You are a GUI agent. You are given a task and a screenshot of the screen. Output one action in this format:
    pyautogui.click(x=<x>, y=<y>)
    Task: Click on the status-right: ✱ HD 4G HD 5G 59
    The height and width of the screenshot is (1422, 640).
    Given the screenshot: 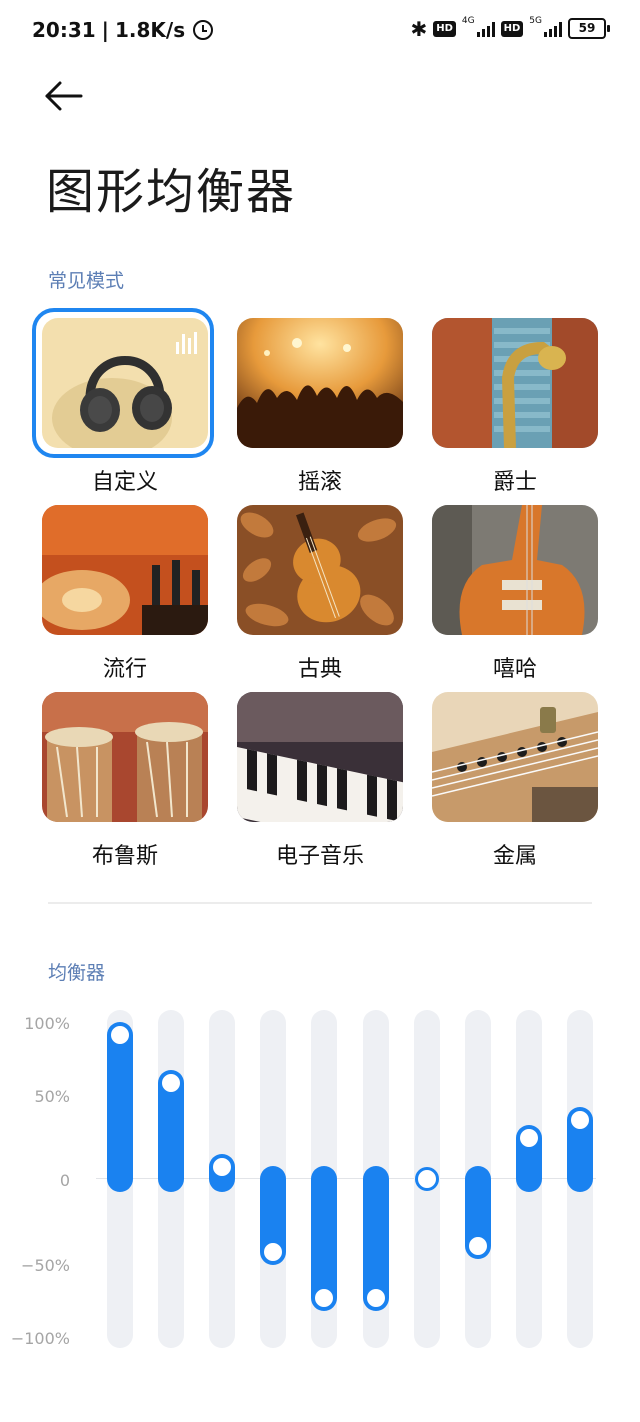 What is the action you would take?
    pyautogui.click(x=510, y=28)
    